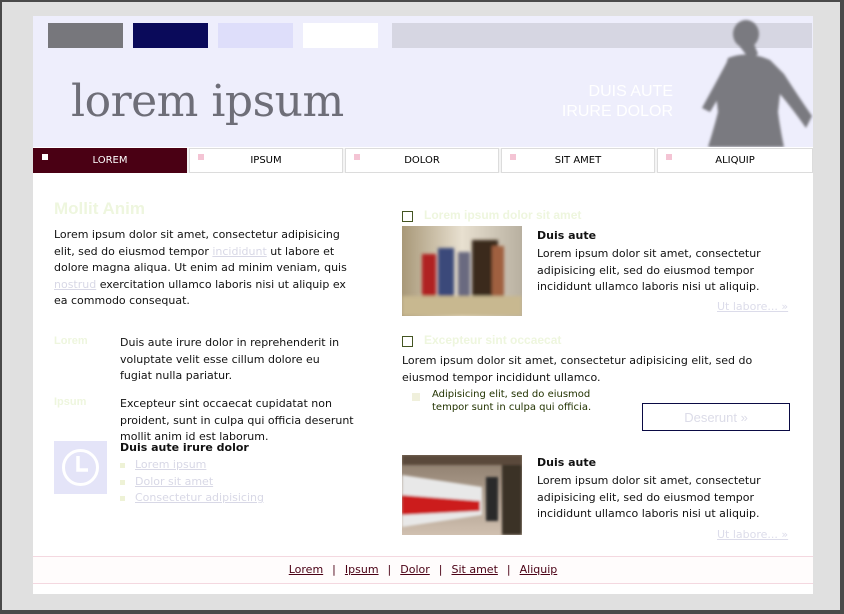 The width and height of the screenshot is (844, 614). Describe the element at coordinates (71, 341) in the screenshot. I see `definition-term: Lorem` at that location.